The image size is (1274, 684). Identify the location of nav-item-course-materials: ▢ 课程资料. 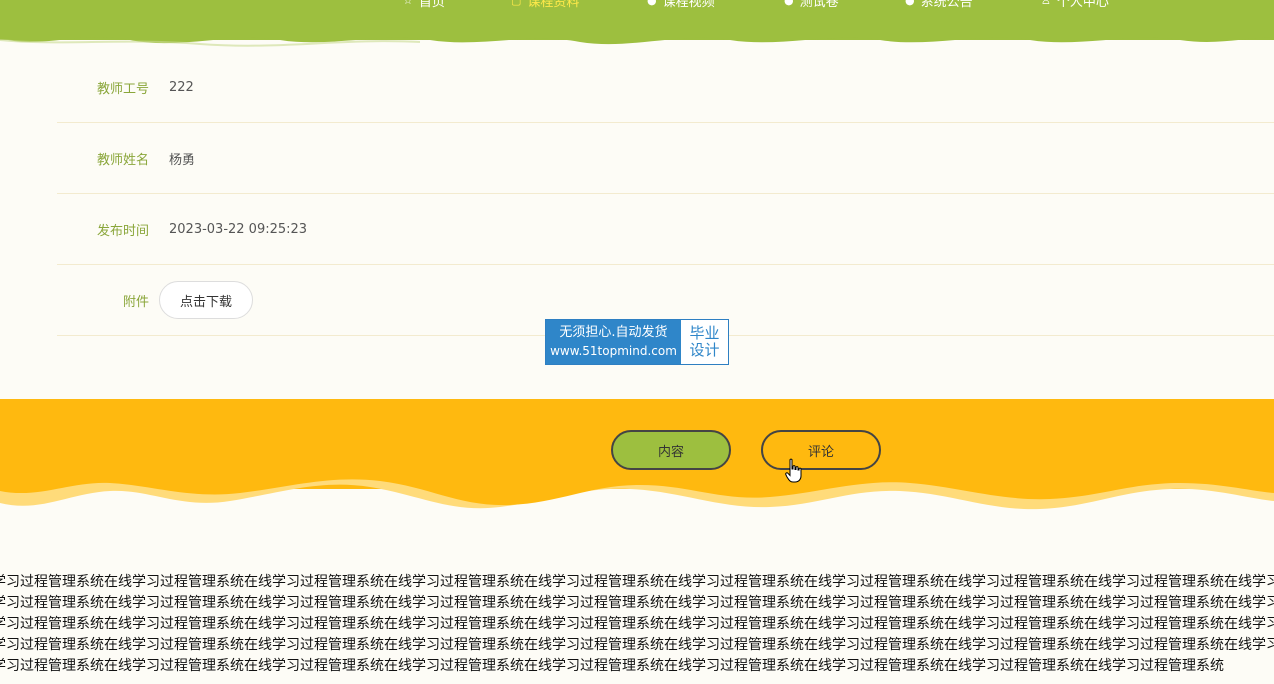
(545, 5).